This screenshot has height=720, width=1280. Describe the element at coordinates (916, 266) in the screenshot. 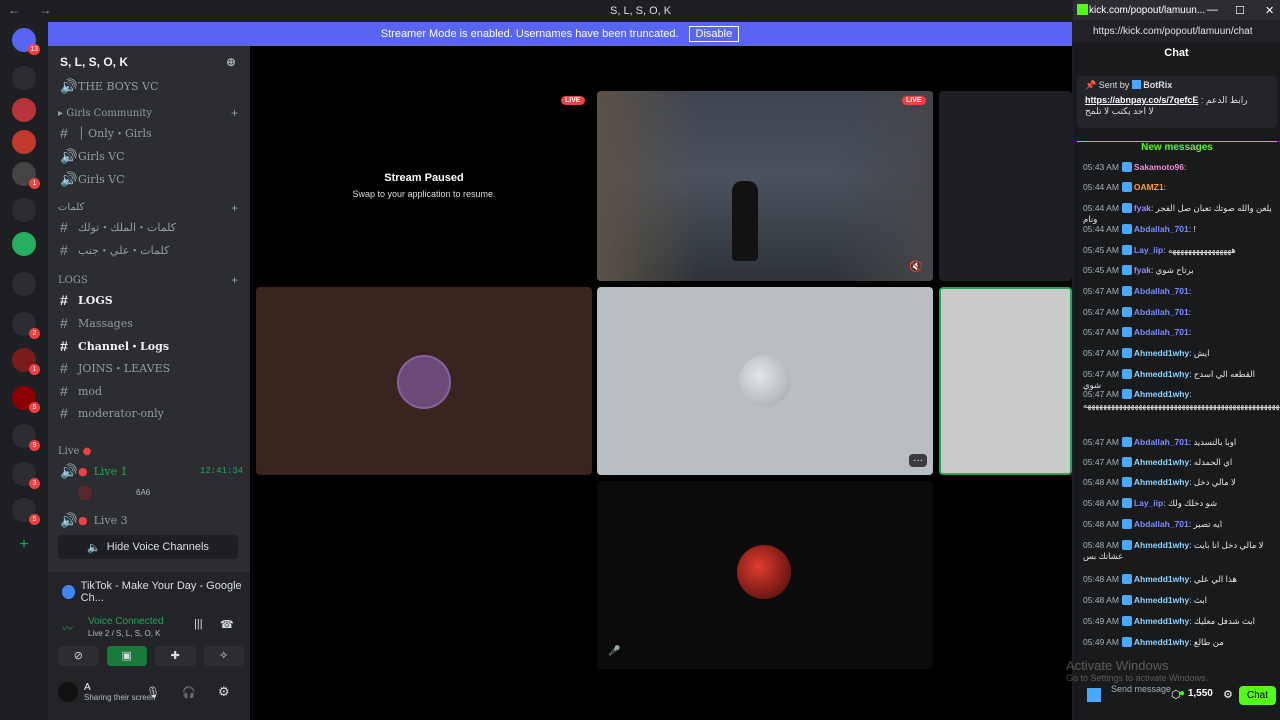

I see `mute-icon: 🔇` at that location.